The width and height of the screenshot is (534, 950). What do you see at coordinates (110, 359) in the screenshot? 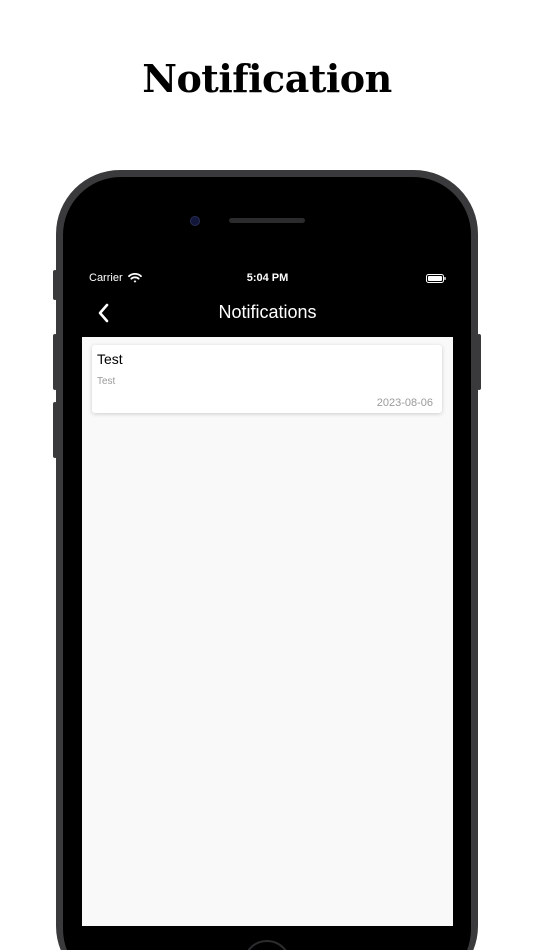
I see `notification-title: Test` at bounding box center [110, 359].